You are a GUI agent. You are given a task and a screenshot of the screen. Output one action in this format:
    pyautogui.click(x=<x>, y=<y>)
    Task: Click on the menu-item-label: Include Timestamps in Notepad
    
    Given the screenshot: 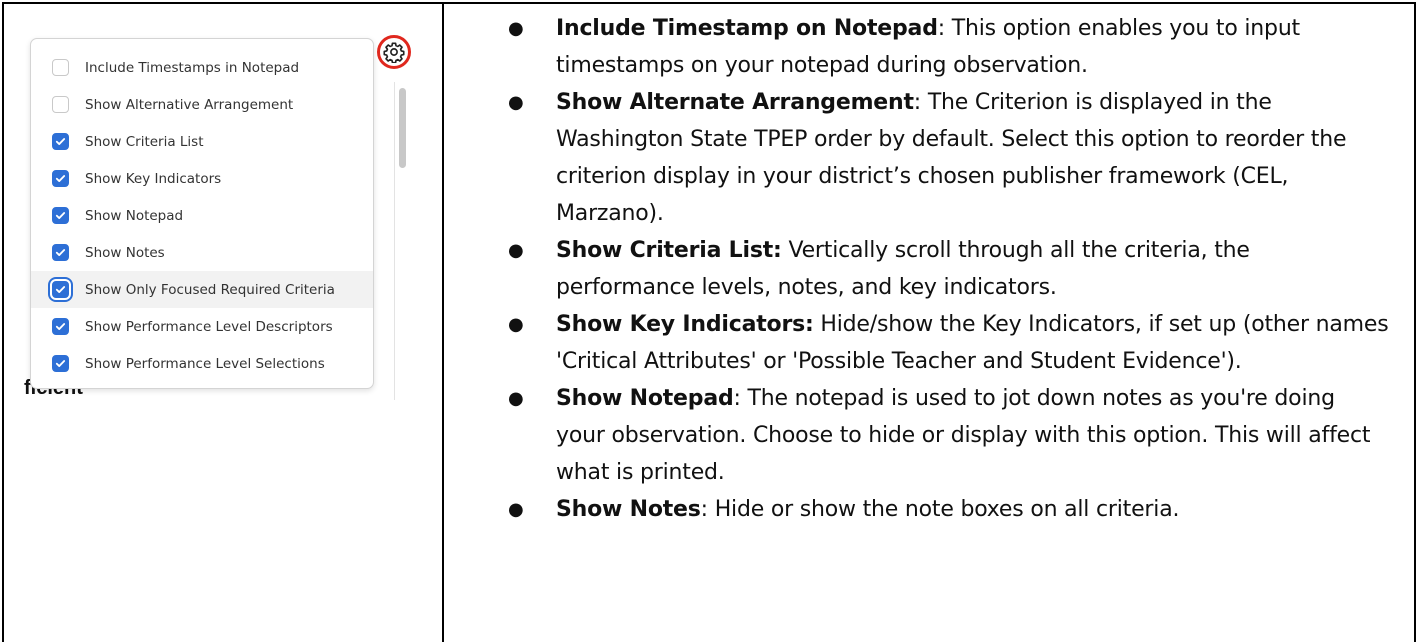 What is the action you would take?
    pyautogui.click(x=192, y=67)
    